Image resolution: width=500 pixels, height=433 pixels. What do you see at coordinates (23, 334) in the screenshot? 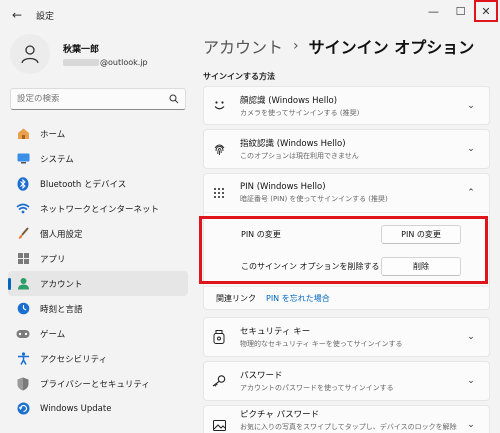
I see `gamepad-icon` at bounding box center [23, 334].